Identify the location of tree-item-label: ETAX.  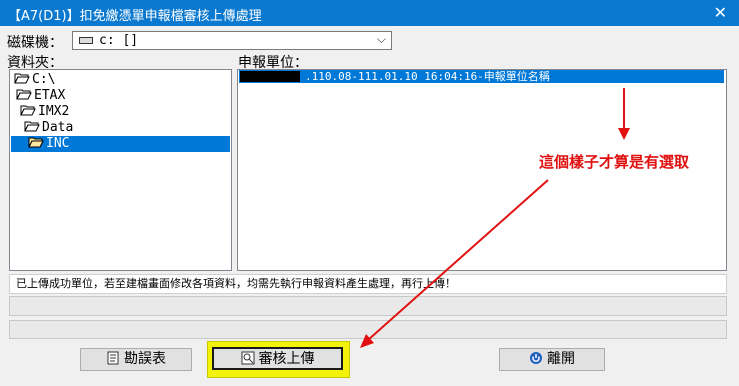
(50, 95).